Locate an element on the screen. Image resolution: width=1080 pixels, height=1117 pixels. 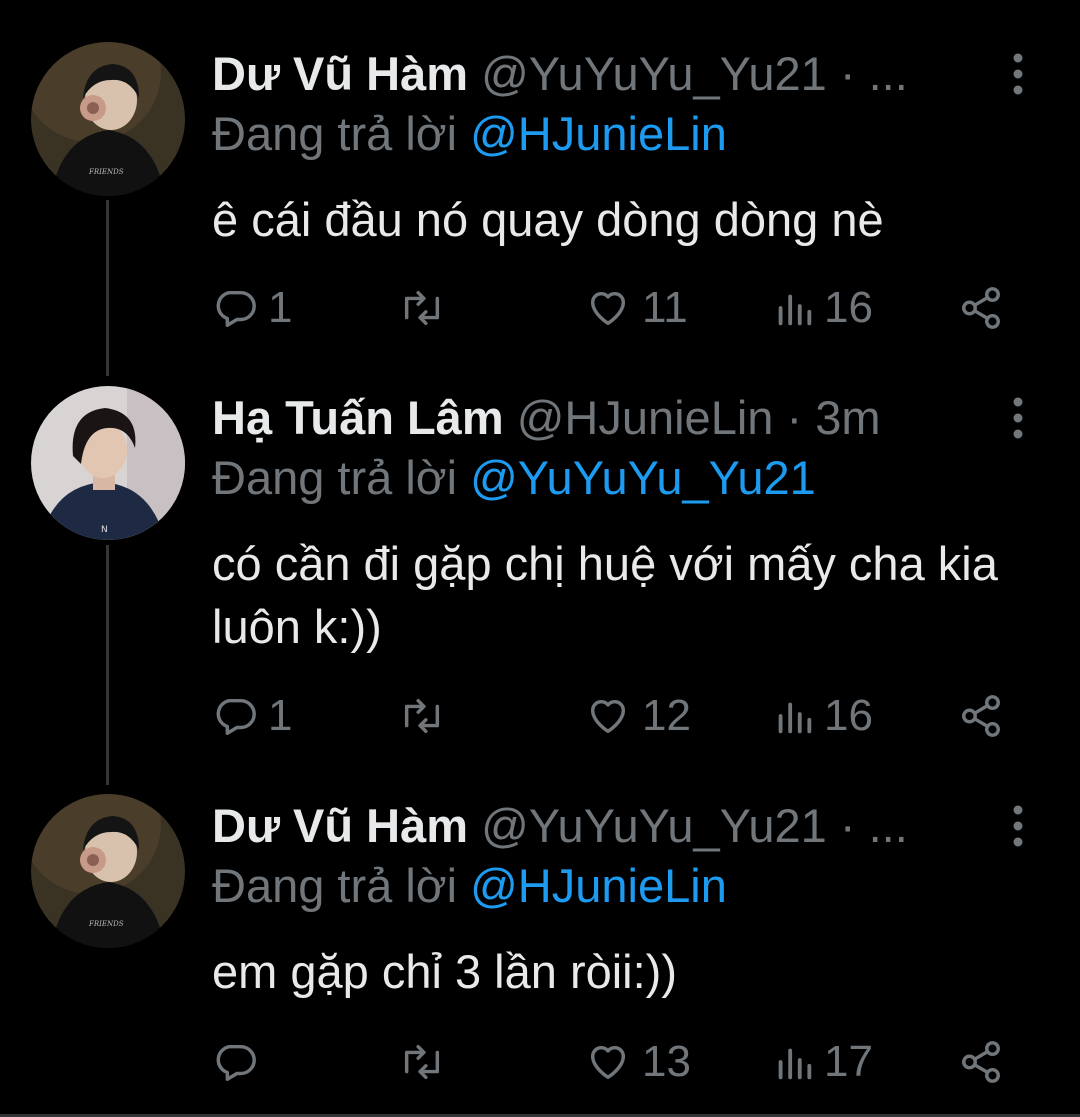
reply-button is located at coordinates (240, 1062).